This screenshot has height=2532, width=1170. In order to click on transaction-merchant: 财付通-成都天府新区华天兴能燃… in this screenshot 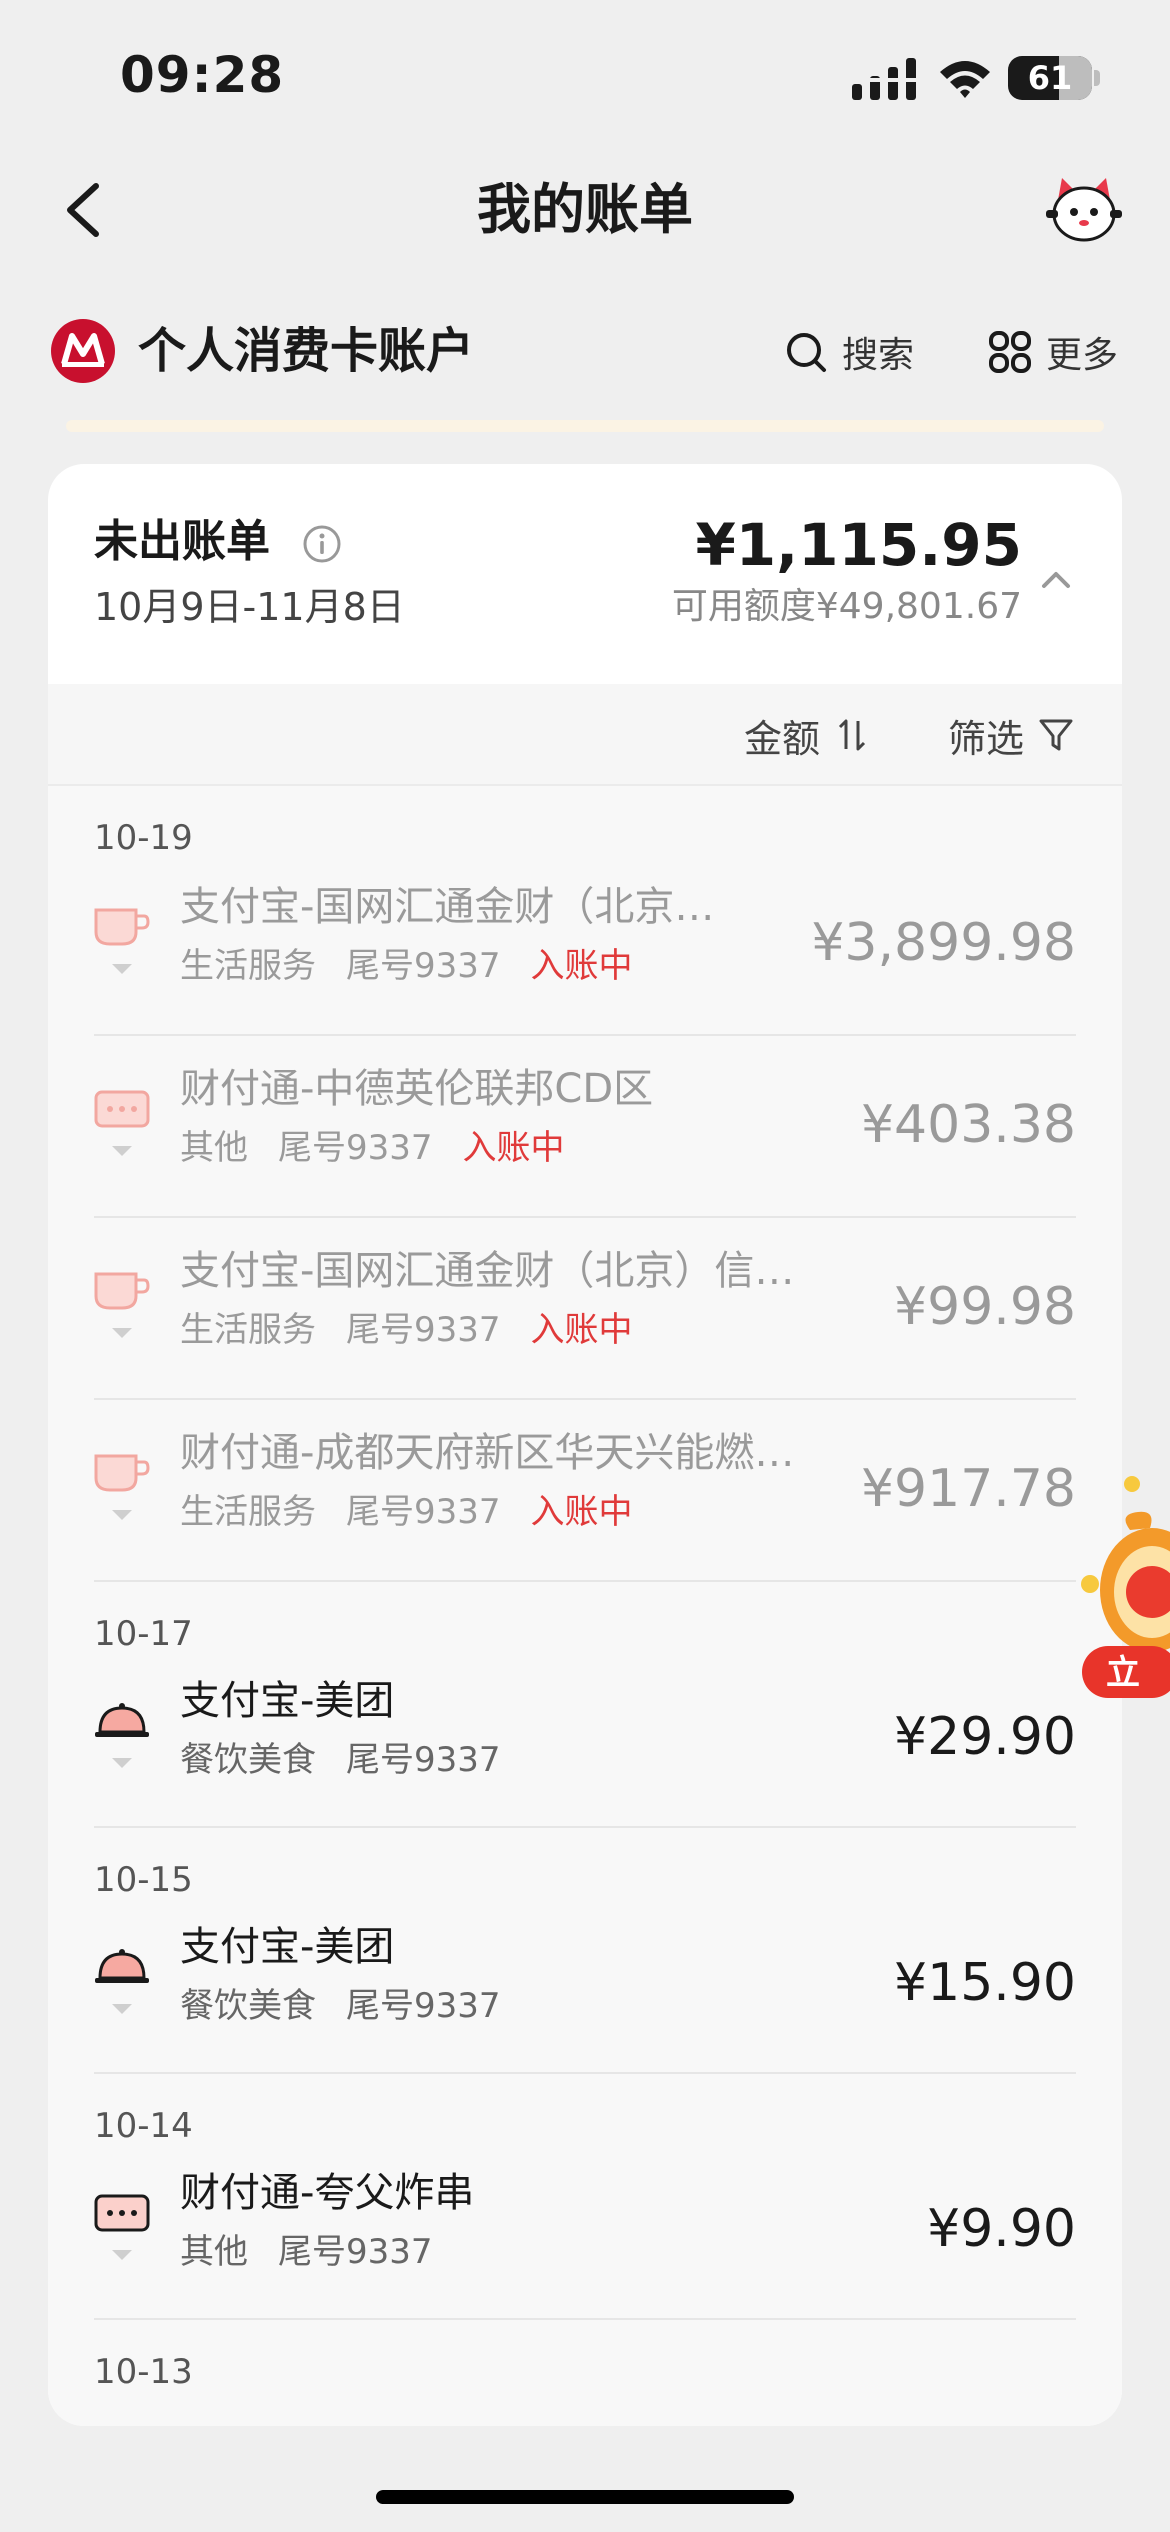, I will do `click(487, 1453)`.